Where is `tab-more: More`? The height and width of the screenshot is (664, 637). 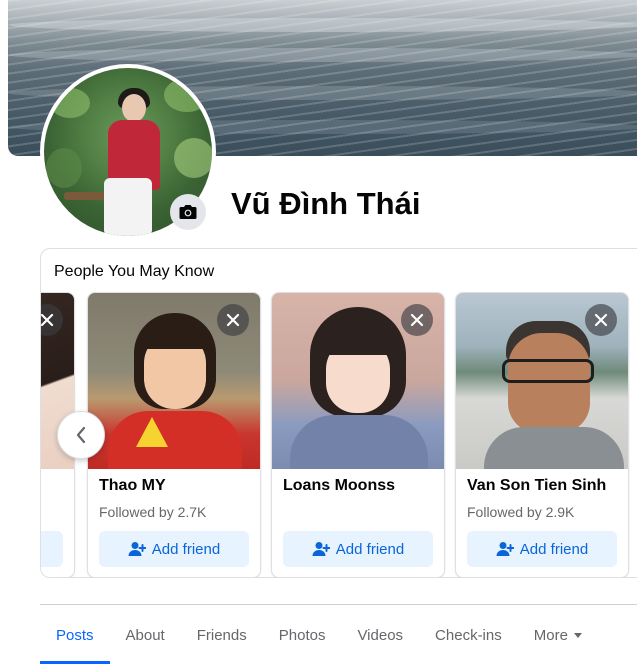
tab-more: More is located at coordinates (558, 635).